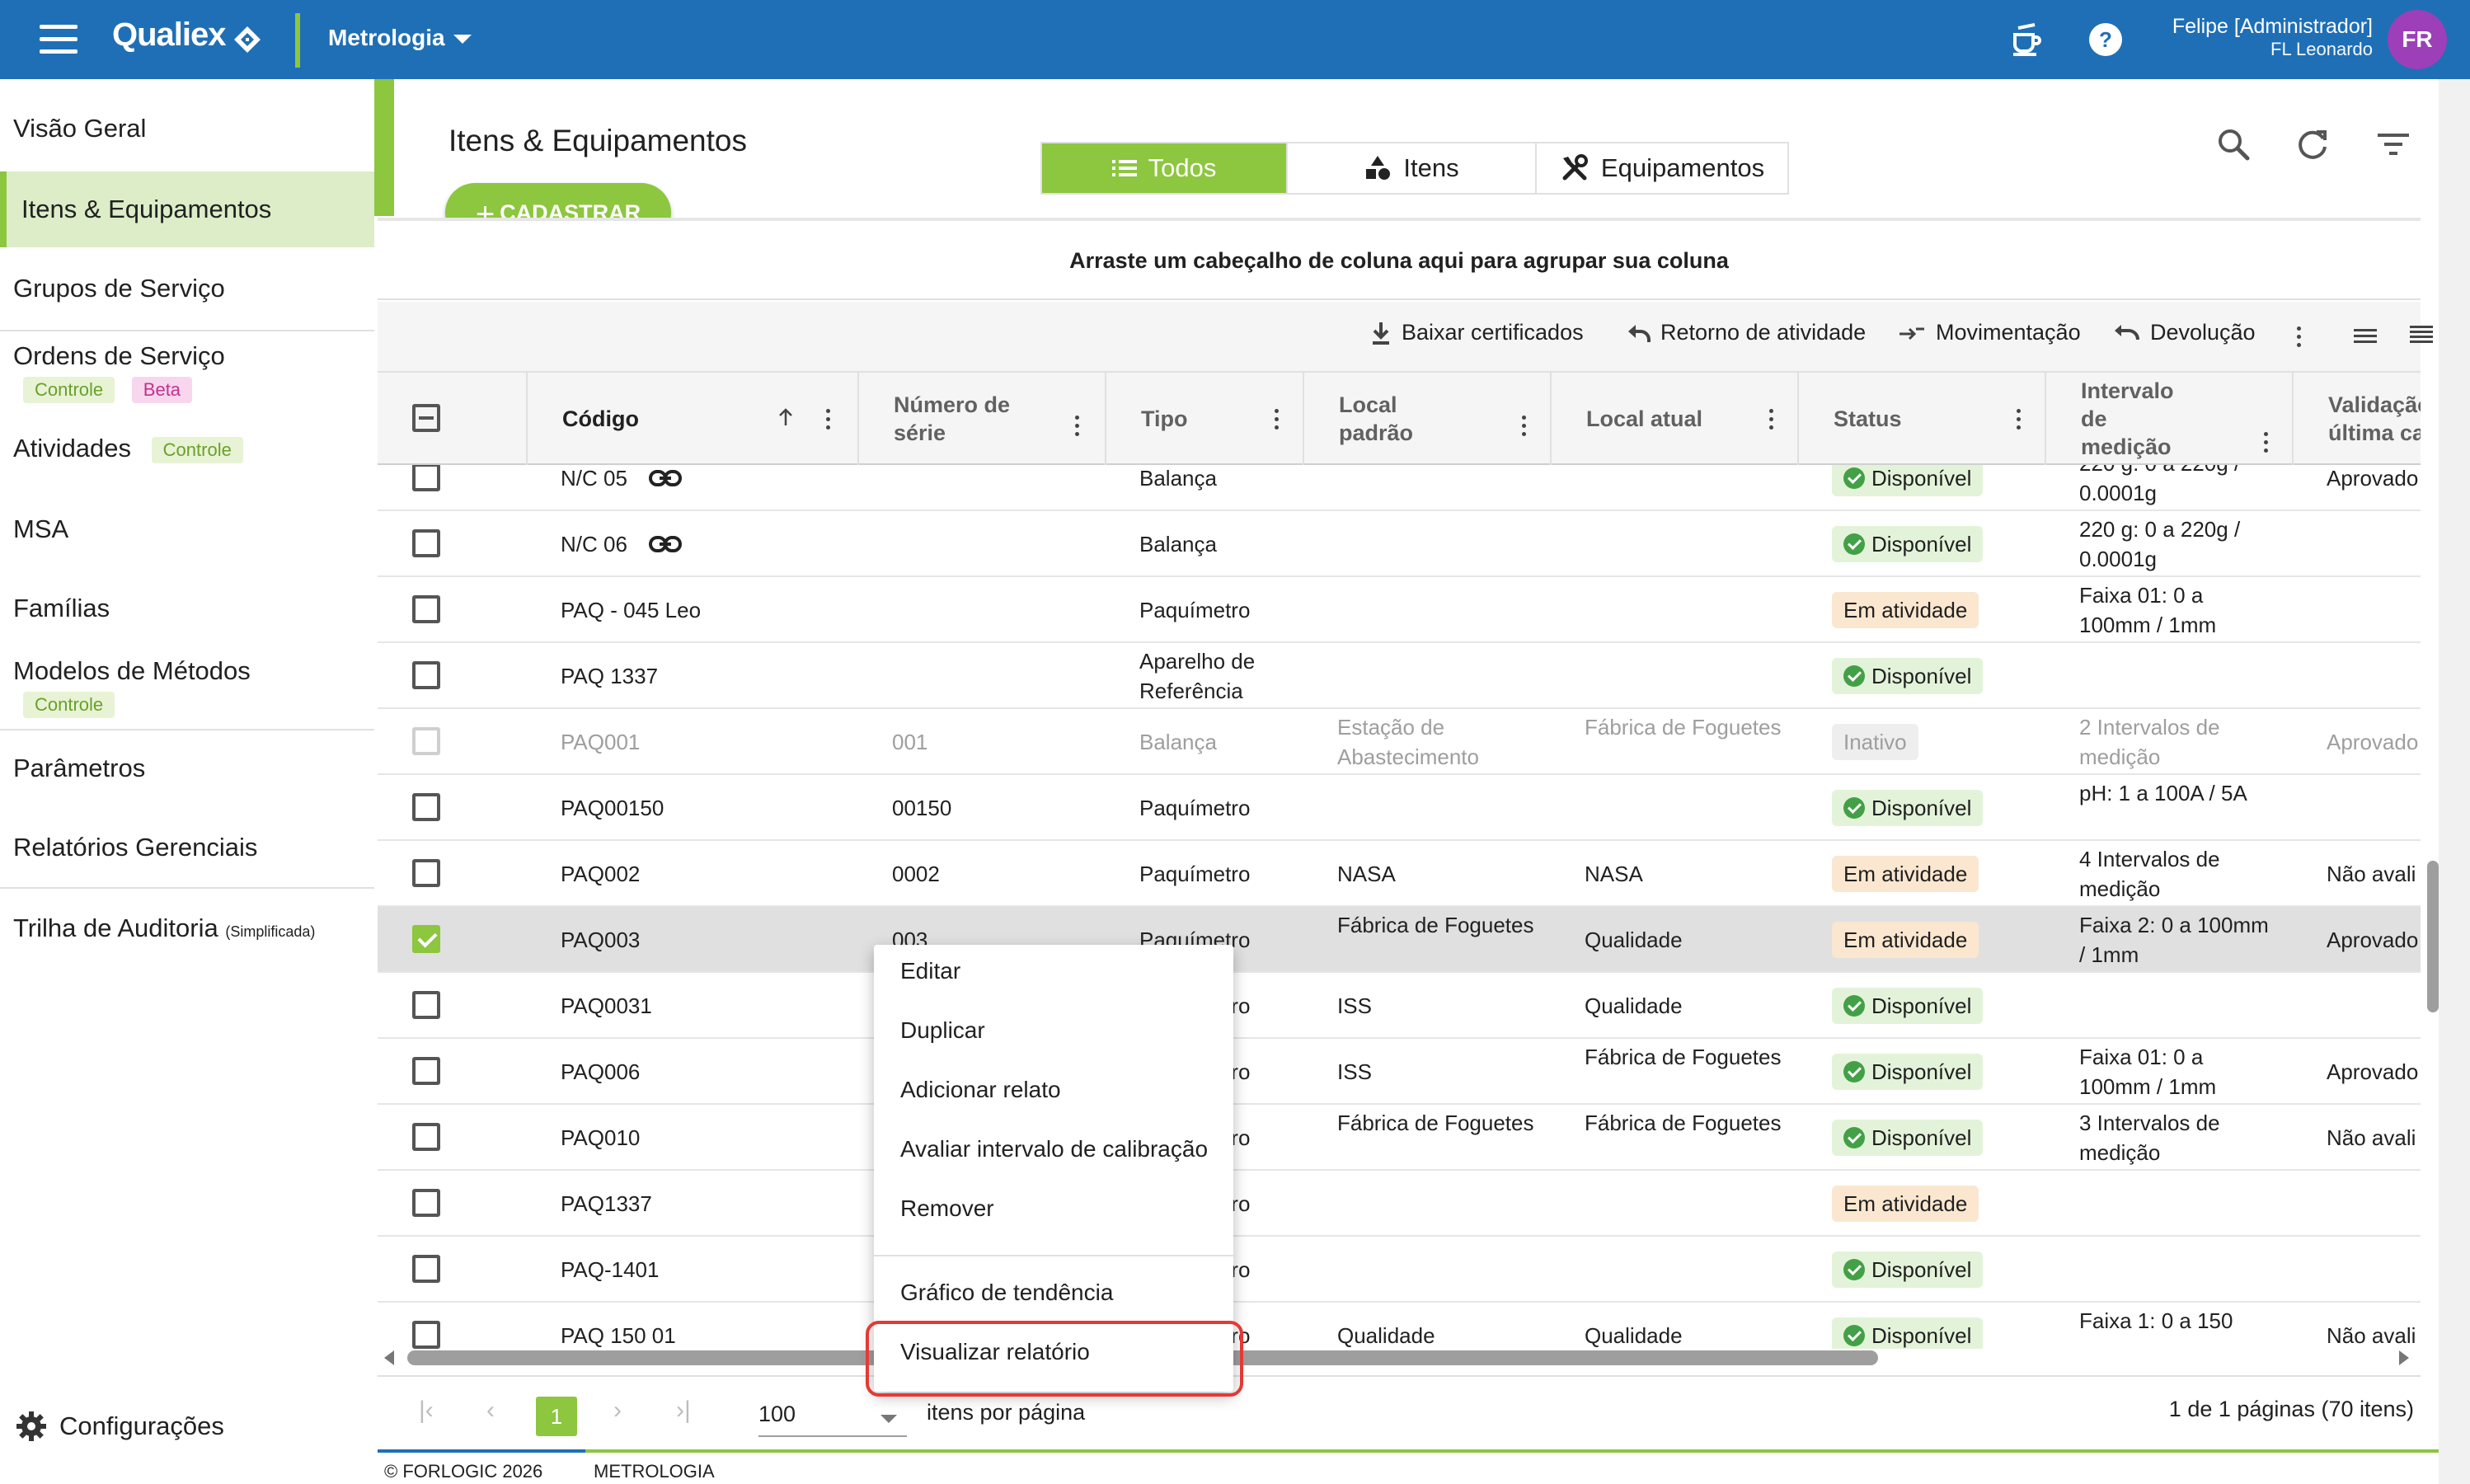 The image size is (2470, 1484). What do you see at coordinates (2404, 1357) in the screenshot?
I see `scroll-right-arrow-icon` at bounding box center [2404, 1357].